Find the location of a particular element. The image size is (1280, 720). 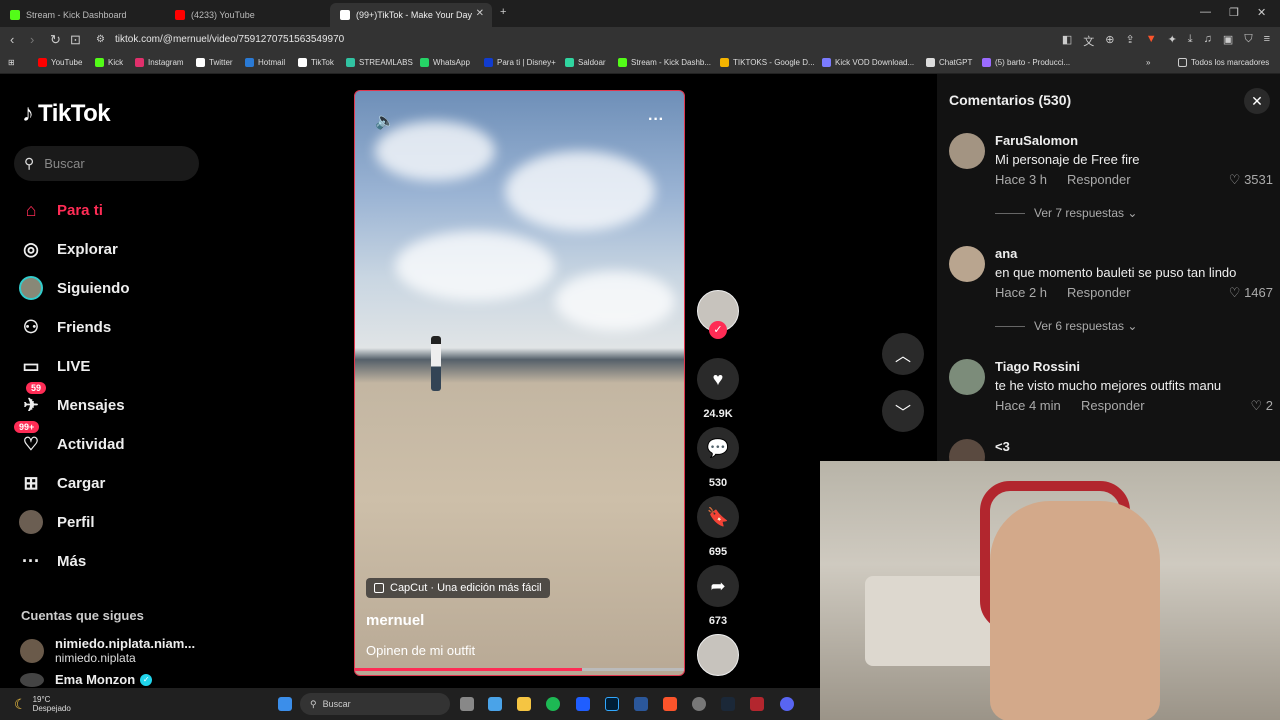

extension-icon: ◧ is located at coordinates (1067, 41).